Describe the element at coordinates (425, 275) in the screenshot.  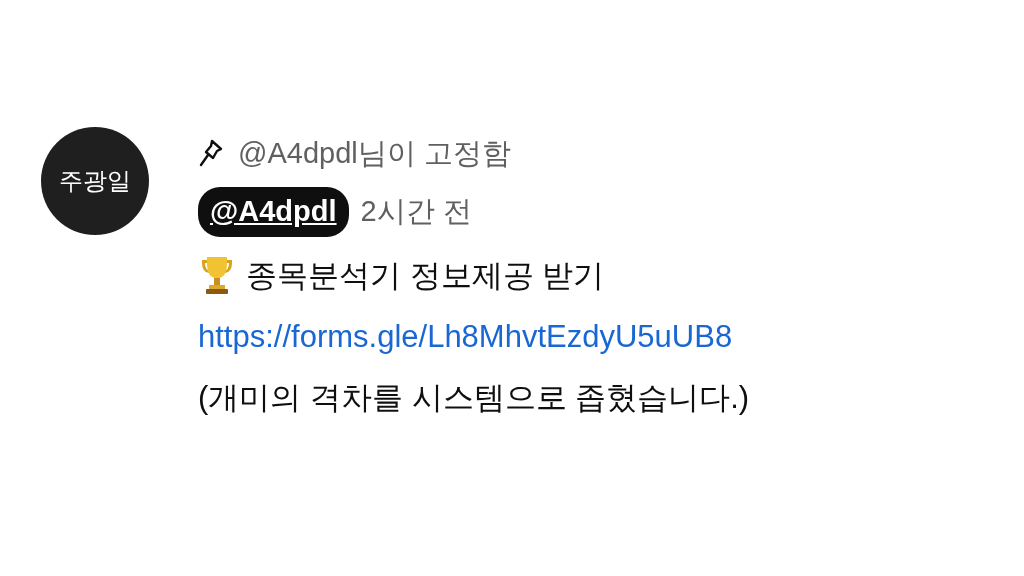
I see `comment-text: 종목분석기 정보제공 받기` at that location.